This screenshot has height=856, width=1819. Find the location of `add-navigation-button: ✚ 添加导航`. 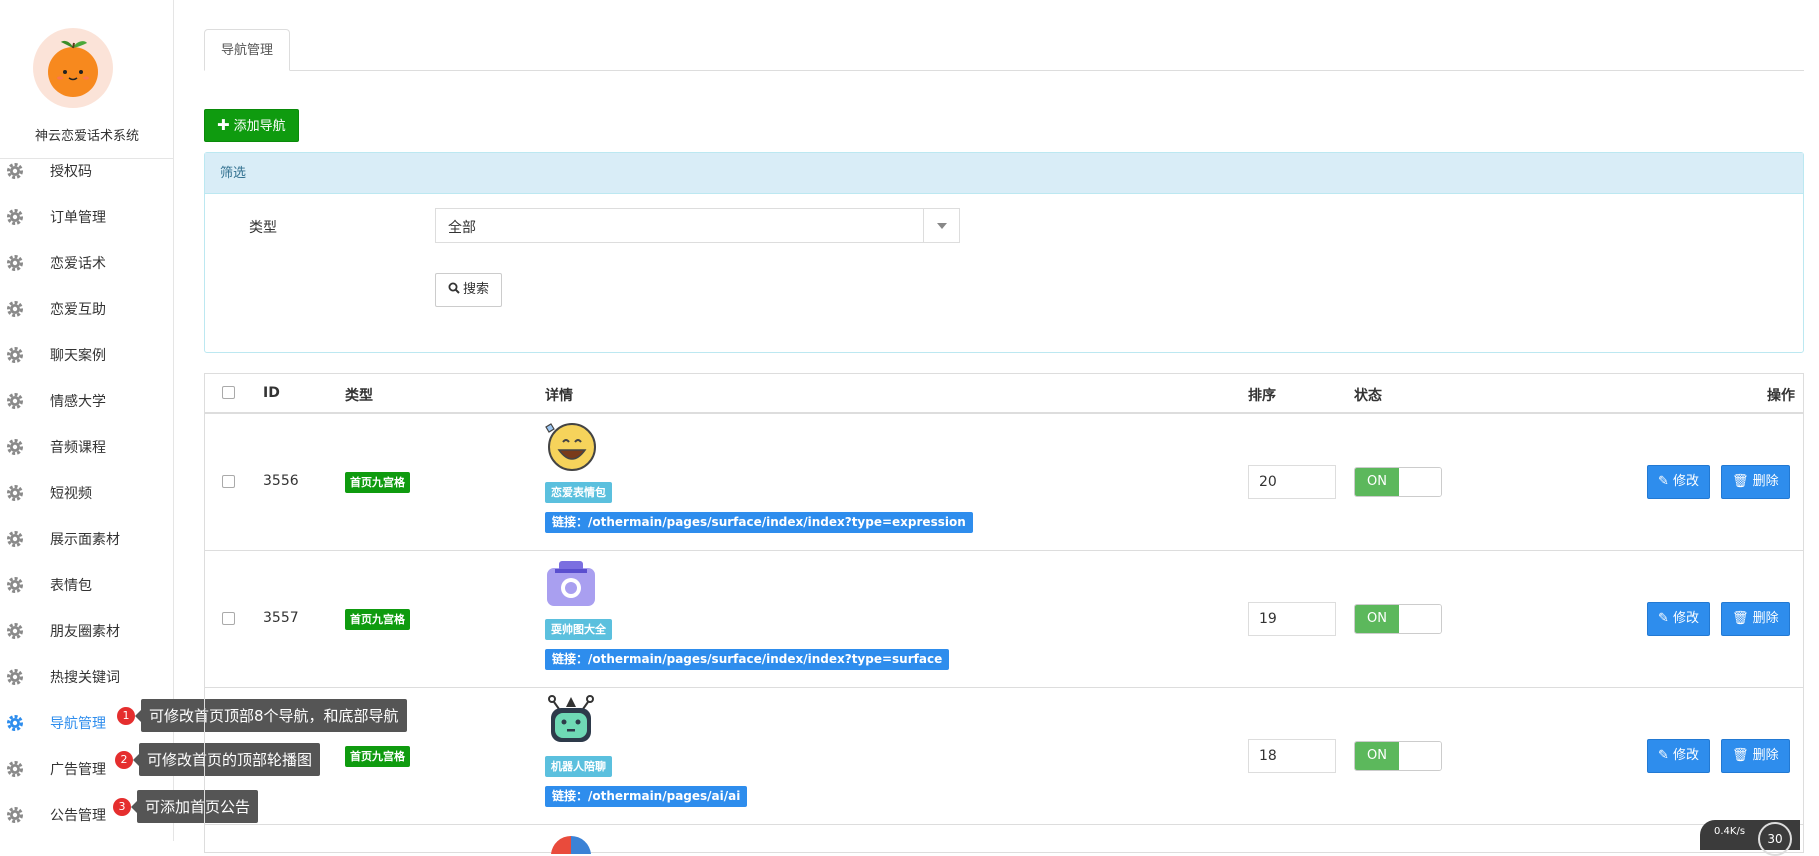

add-navigation-button: ✚ 添加导航 is located at coordinates (251, 125).